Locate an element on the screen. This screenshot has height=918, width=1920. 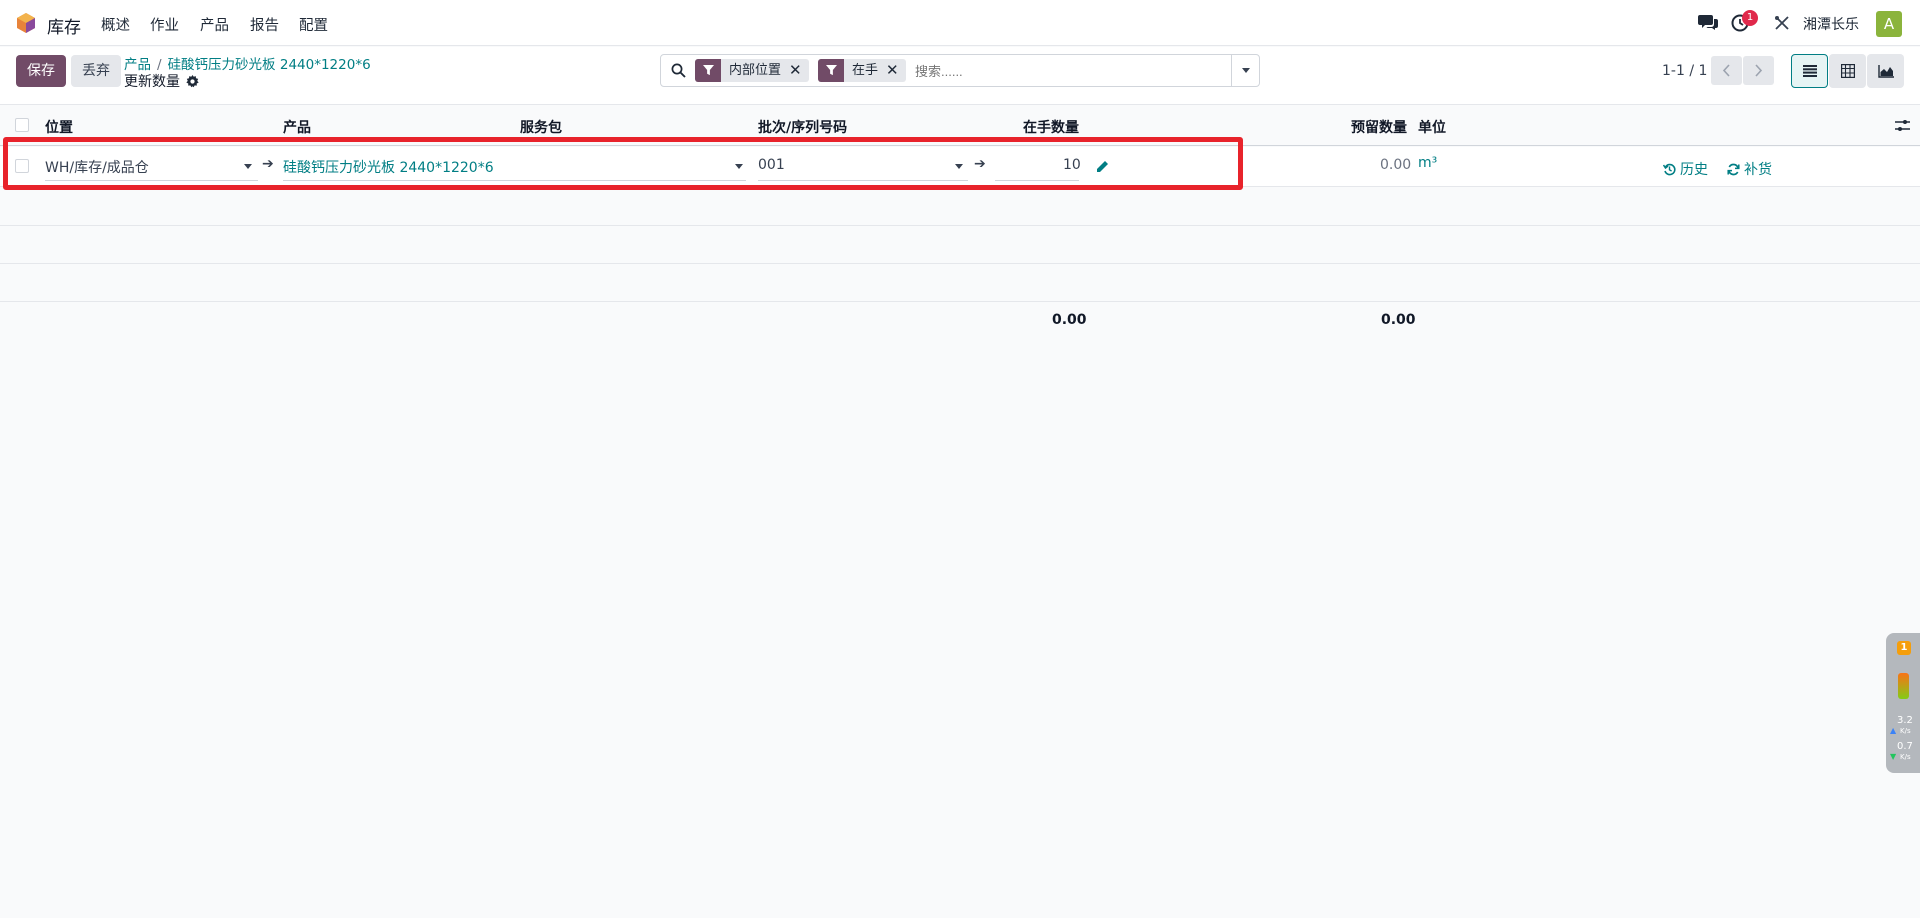
pager-value: 1-1 / 1 is located at coordinates (1684, 71).